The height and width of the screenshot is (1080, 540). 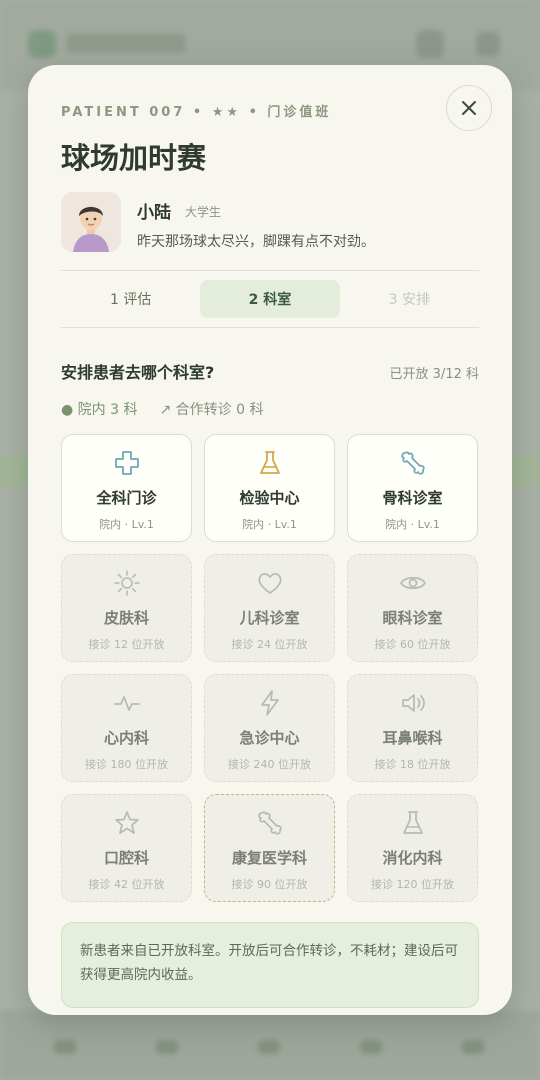 What do you see at coordinates (196, 112) in the screenshot?
I see `patient-eyebrow: PATIENT 007 • ★★ • 门诊值班` at bounding box center [196, 112].